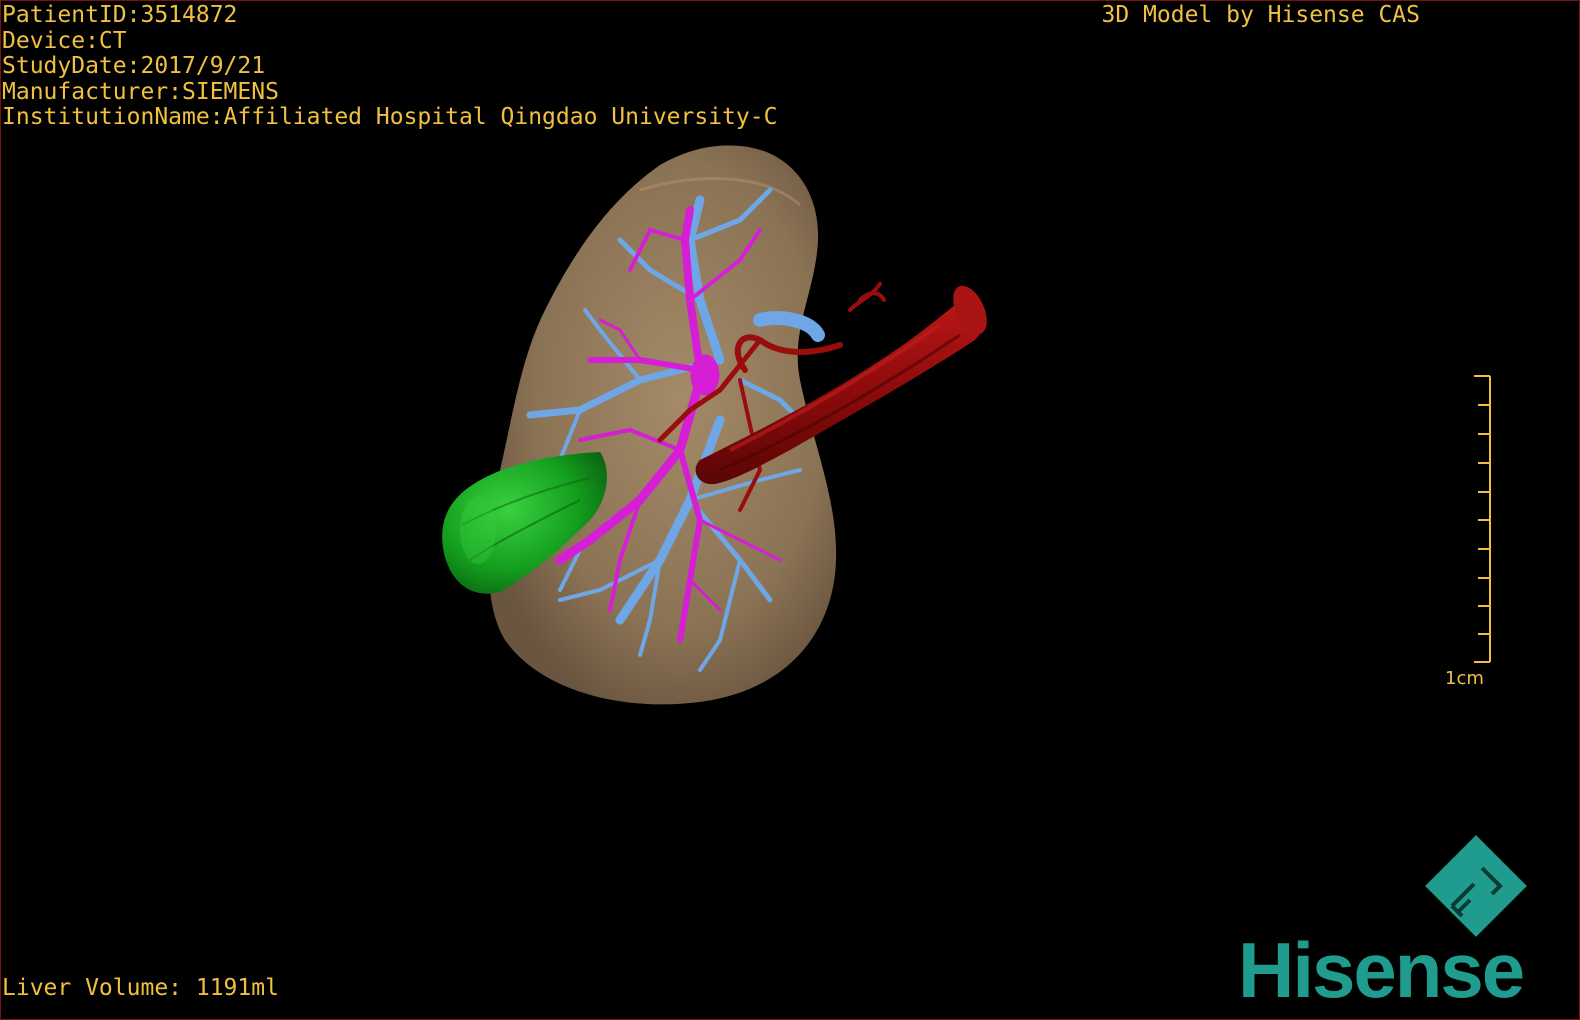 The image size is (1580, 1020). Describe the element at coordinates (1381, 970) in the screenshot. I see `hisense-logo: Hisense` at that location.